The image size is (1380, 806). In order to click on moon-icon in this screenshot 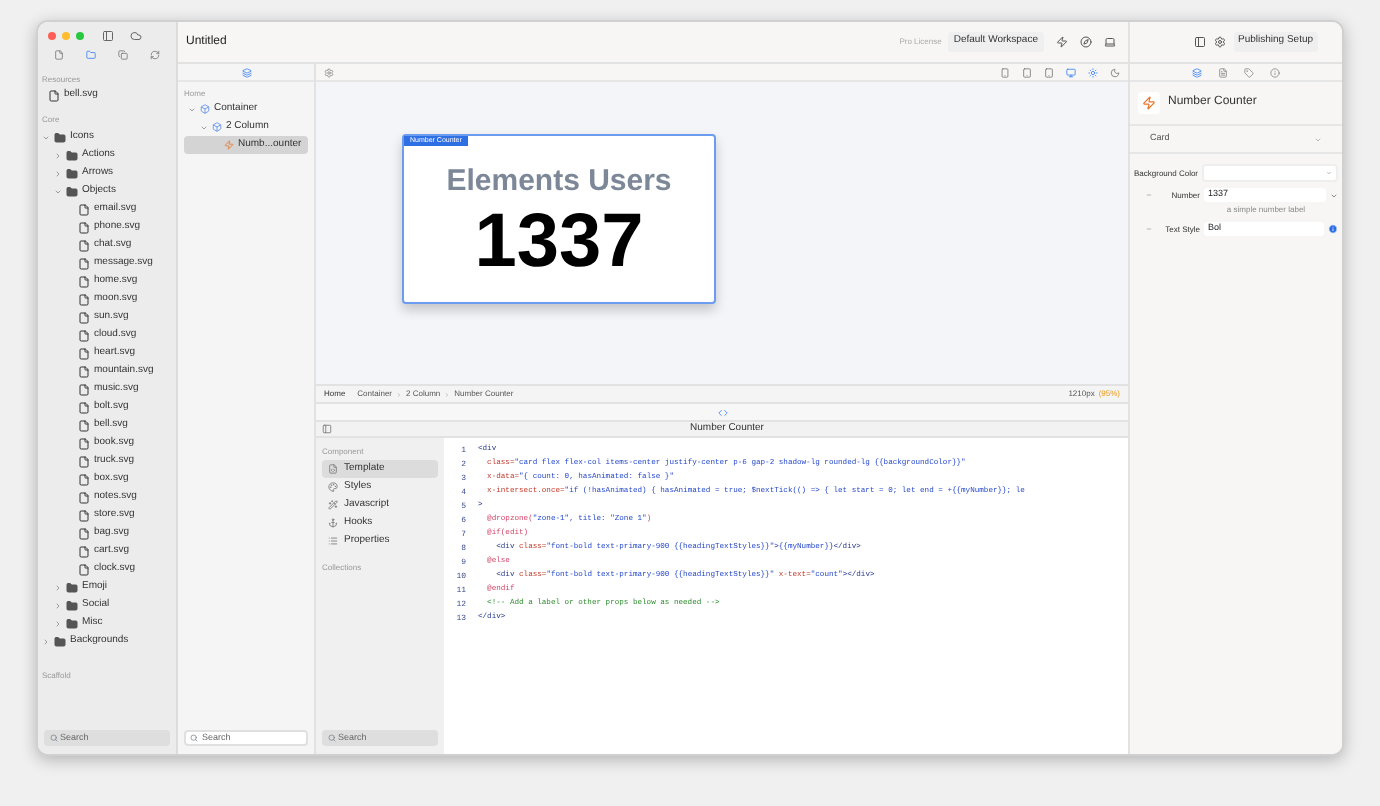, I will do `click(1115, 72)`.